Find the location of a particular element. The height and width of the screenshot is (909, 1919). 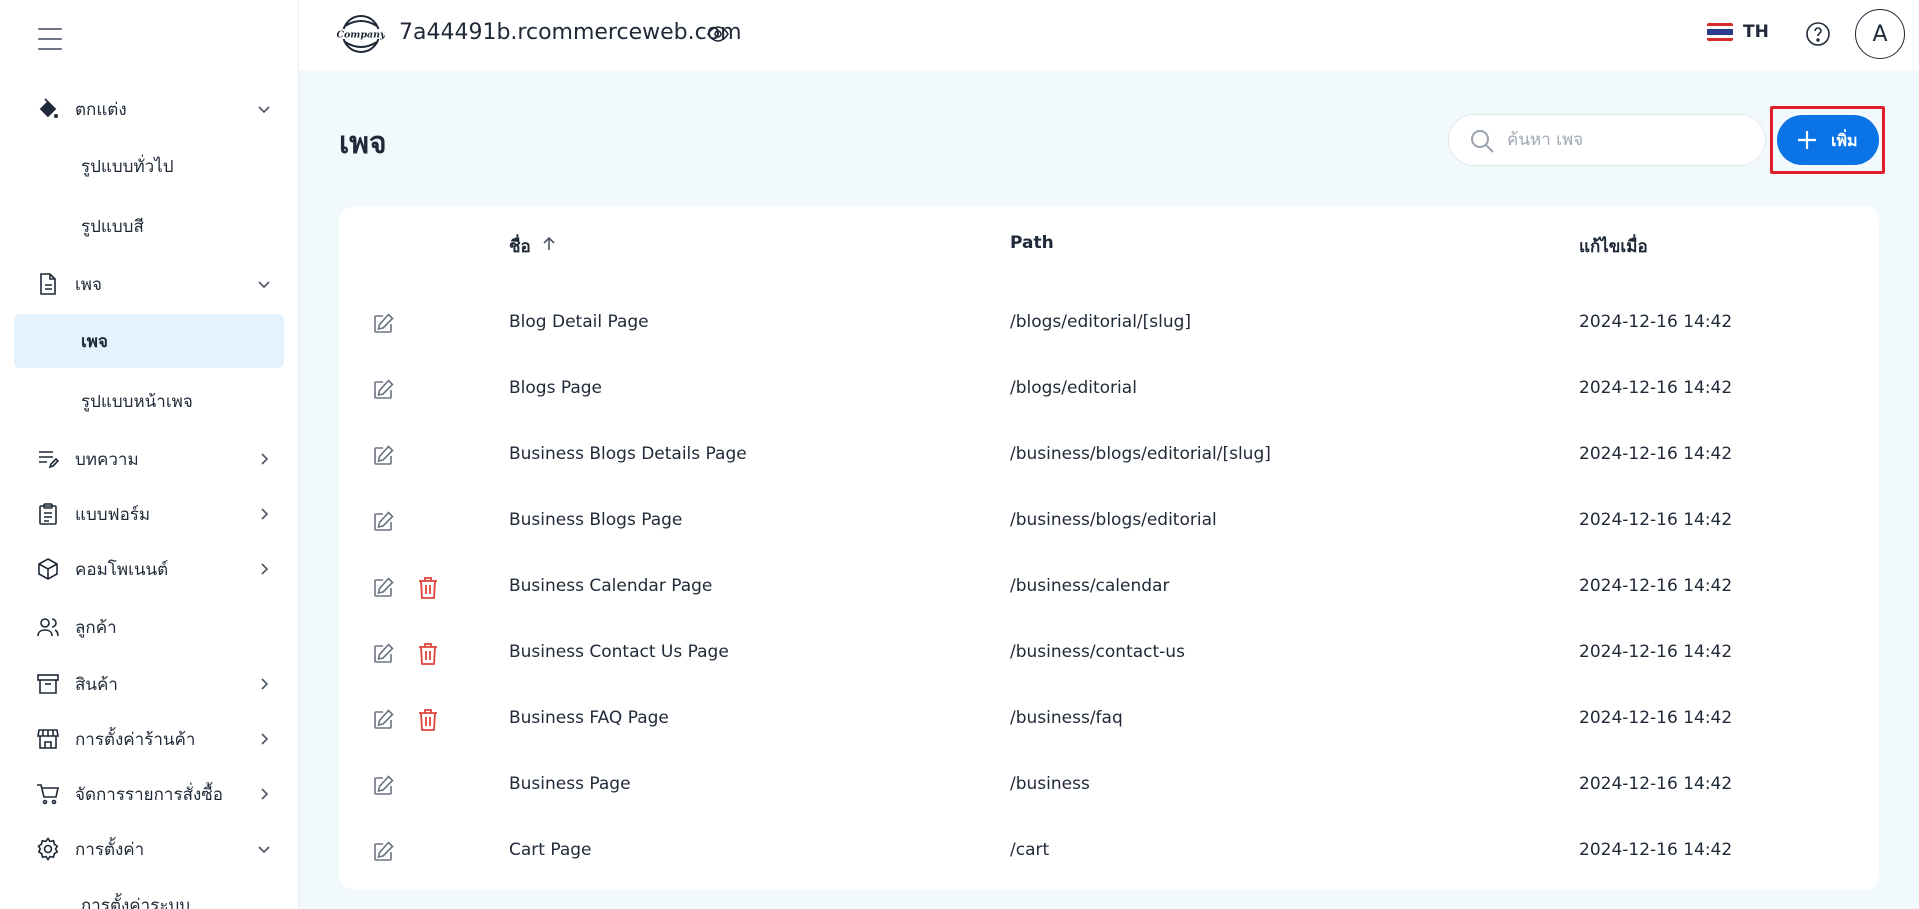

add-page-button: เพิ่ม is located at coordinates (1828, 140).